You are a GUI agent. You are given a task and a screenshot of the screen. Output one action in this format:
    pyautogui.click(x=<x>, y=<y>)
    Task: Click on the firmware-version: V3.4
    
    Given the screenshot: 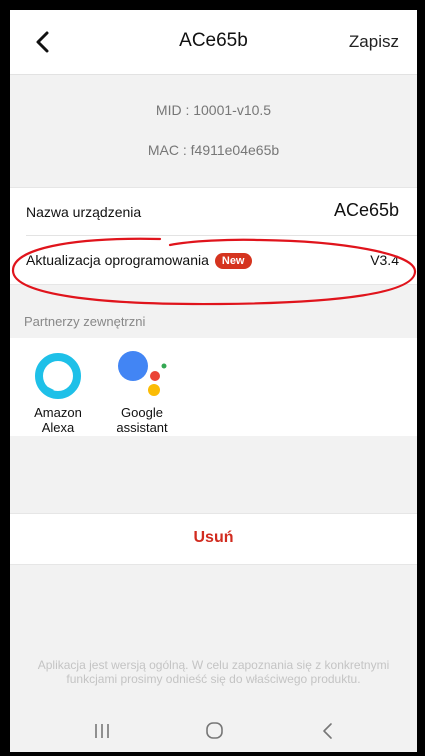 What is the action you would take?
    pyautogui.click(x=384, y=260)
    